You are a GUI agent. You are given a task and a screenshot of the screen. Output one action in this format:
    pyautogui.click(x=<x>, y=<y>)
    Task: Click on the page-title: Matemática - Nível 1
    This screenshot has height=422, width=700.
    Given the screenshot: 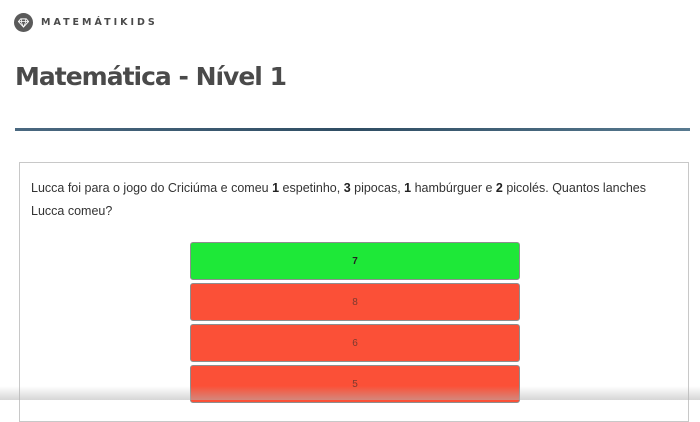 What is the action you would take?
    pyautogui.click(x=150, y=76)
    